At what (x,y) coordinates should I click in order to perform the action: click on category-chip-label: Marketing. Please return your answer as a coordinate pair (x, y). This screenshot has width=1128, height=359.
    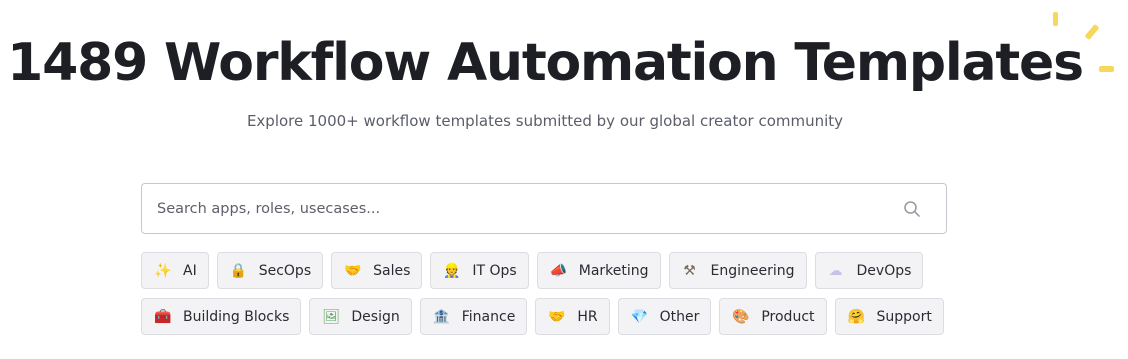
    Looking at the image, I should click on (613, 270).